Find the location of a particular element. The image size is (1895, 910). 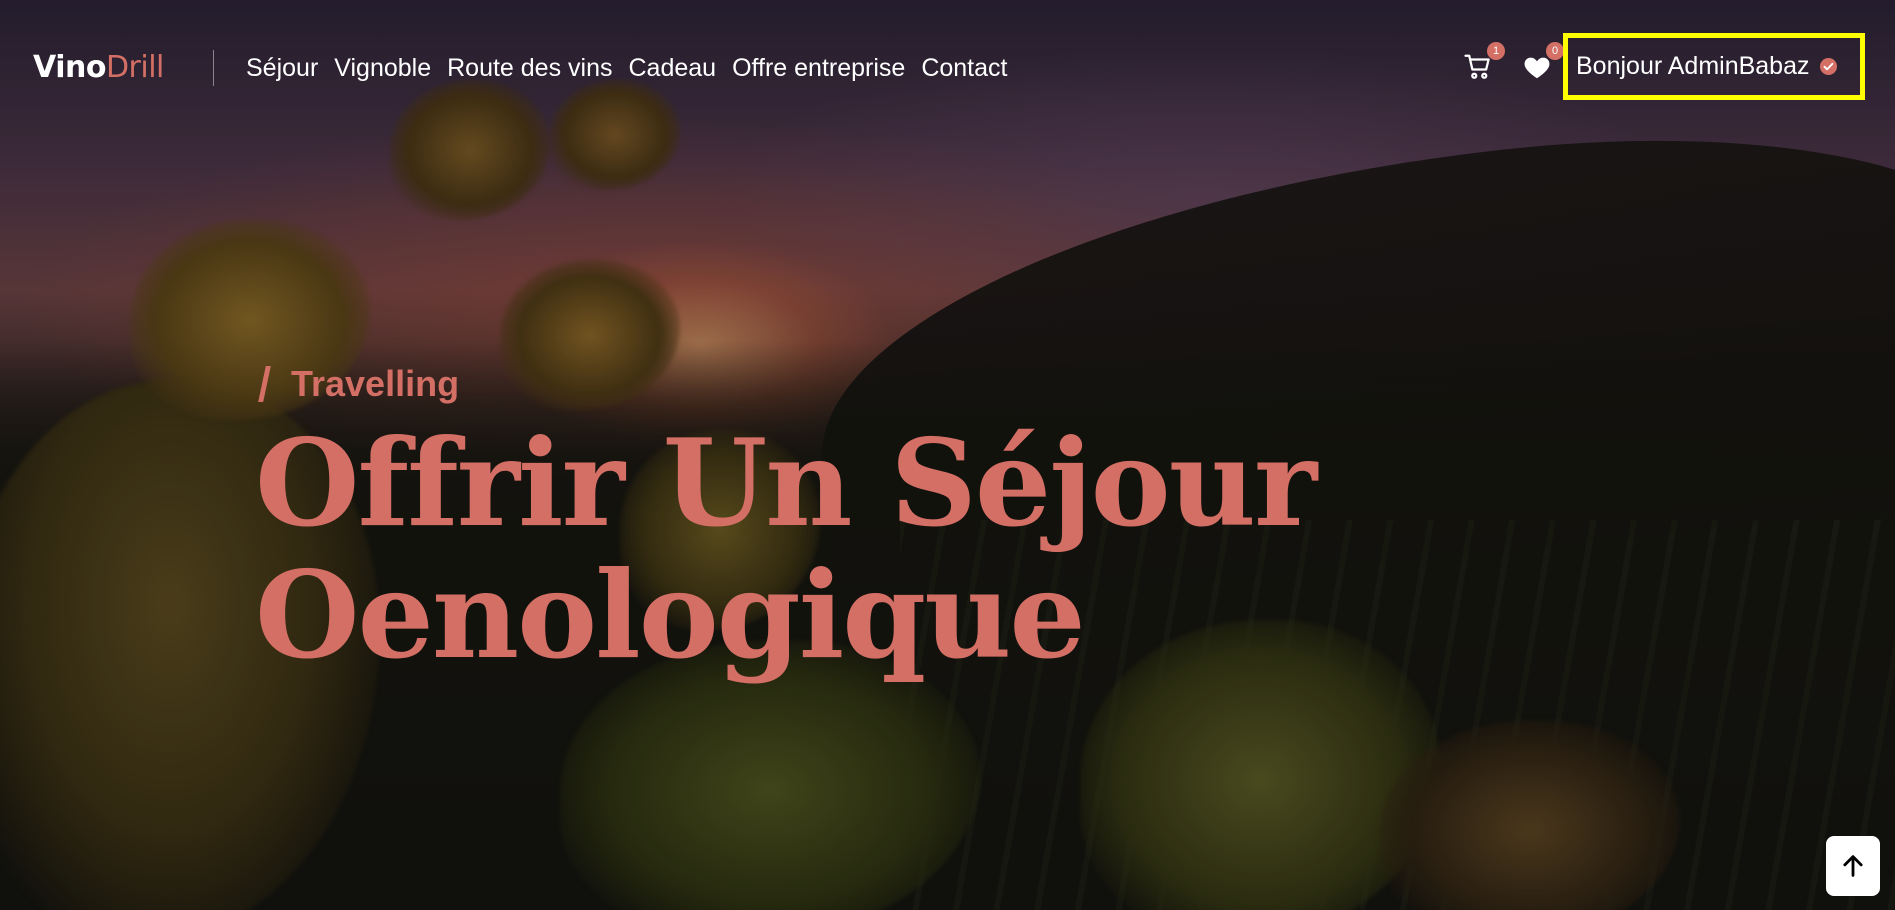

nav-item-contact: Contact is located at coordinates (964, 68).